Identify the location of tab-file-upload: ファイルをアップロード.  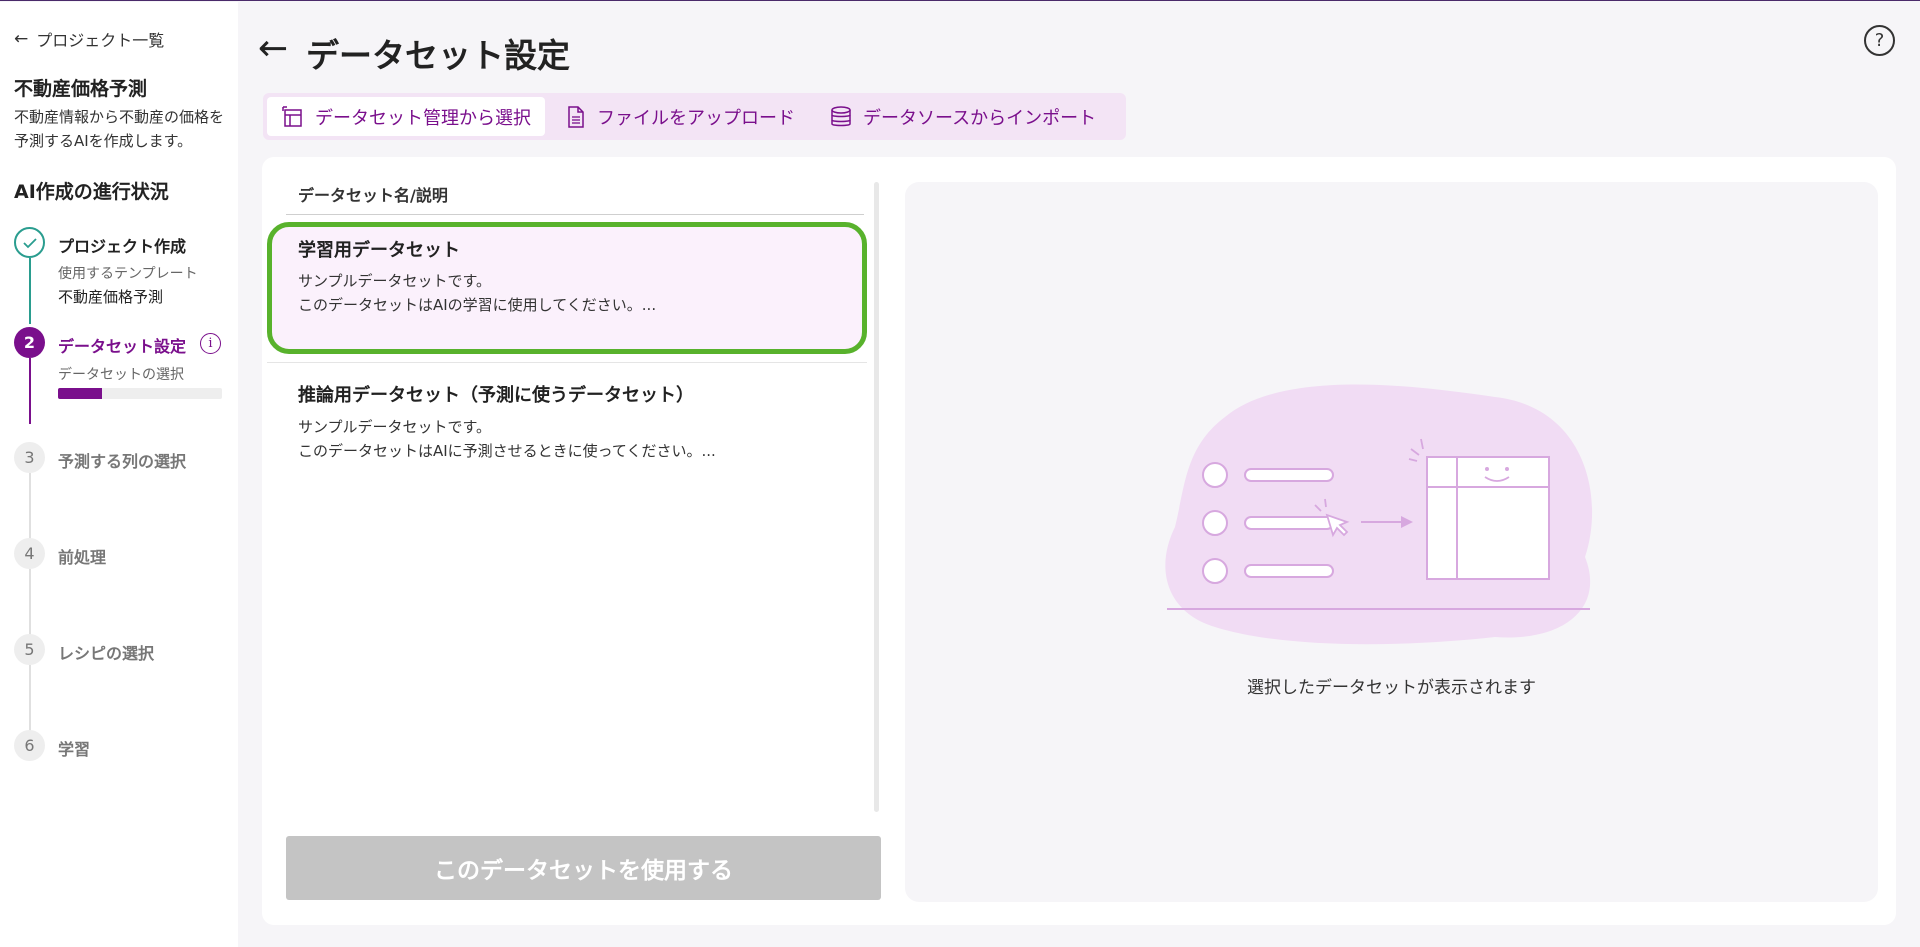
(680, 116).